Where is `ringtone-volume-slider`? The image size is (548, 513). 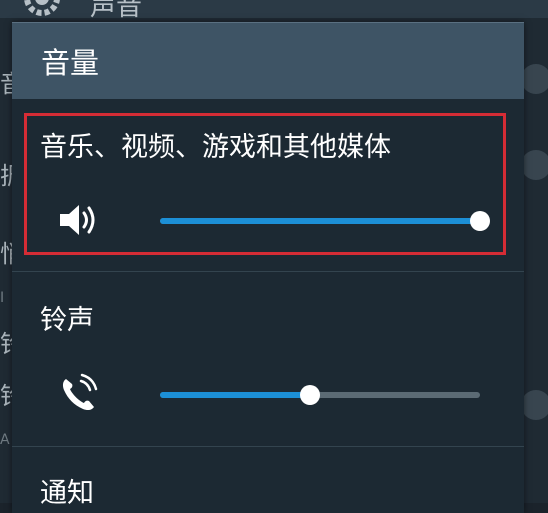
ringtone-volume-slider is located at coordinates (320, 395).